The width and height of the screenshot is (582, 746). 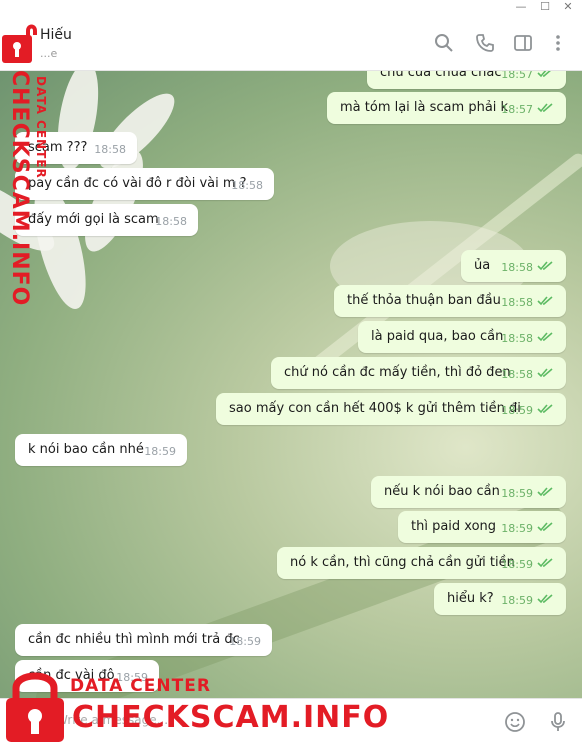 I want to click on microphone-icon, so click(x=558, y=722).